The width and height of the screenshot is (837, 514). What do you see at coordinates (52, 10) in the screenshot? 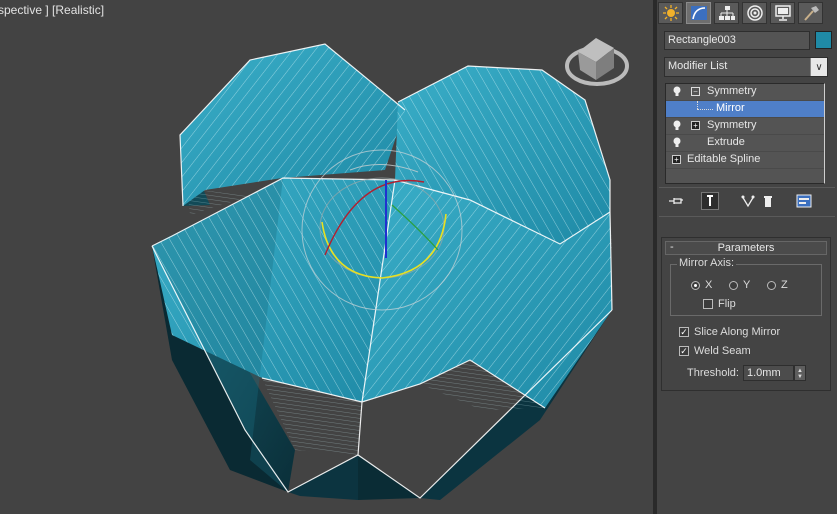
I see `viewport-label: spective ] [Realistic]` at bounding box center [52, 10].